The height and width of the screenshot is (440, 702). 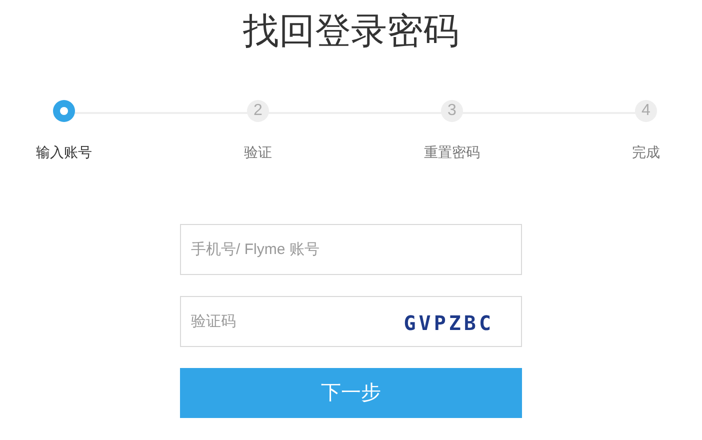 I want to click on page-title: 找回登录密码, so click(x=351, y=32).